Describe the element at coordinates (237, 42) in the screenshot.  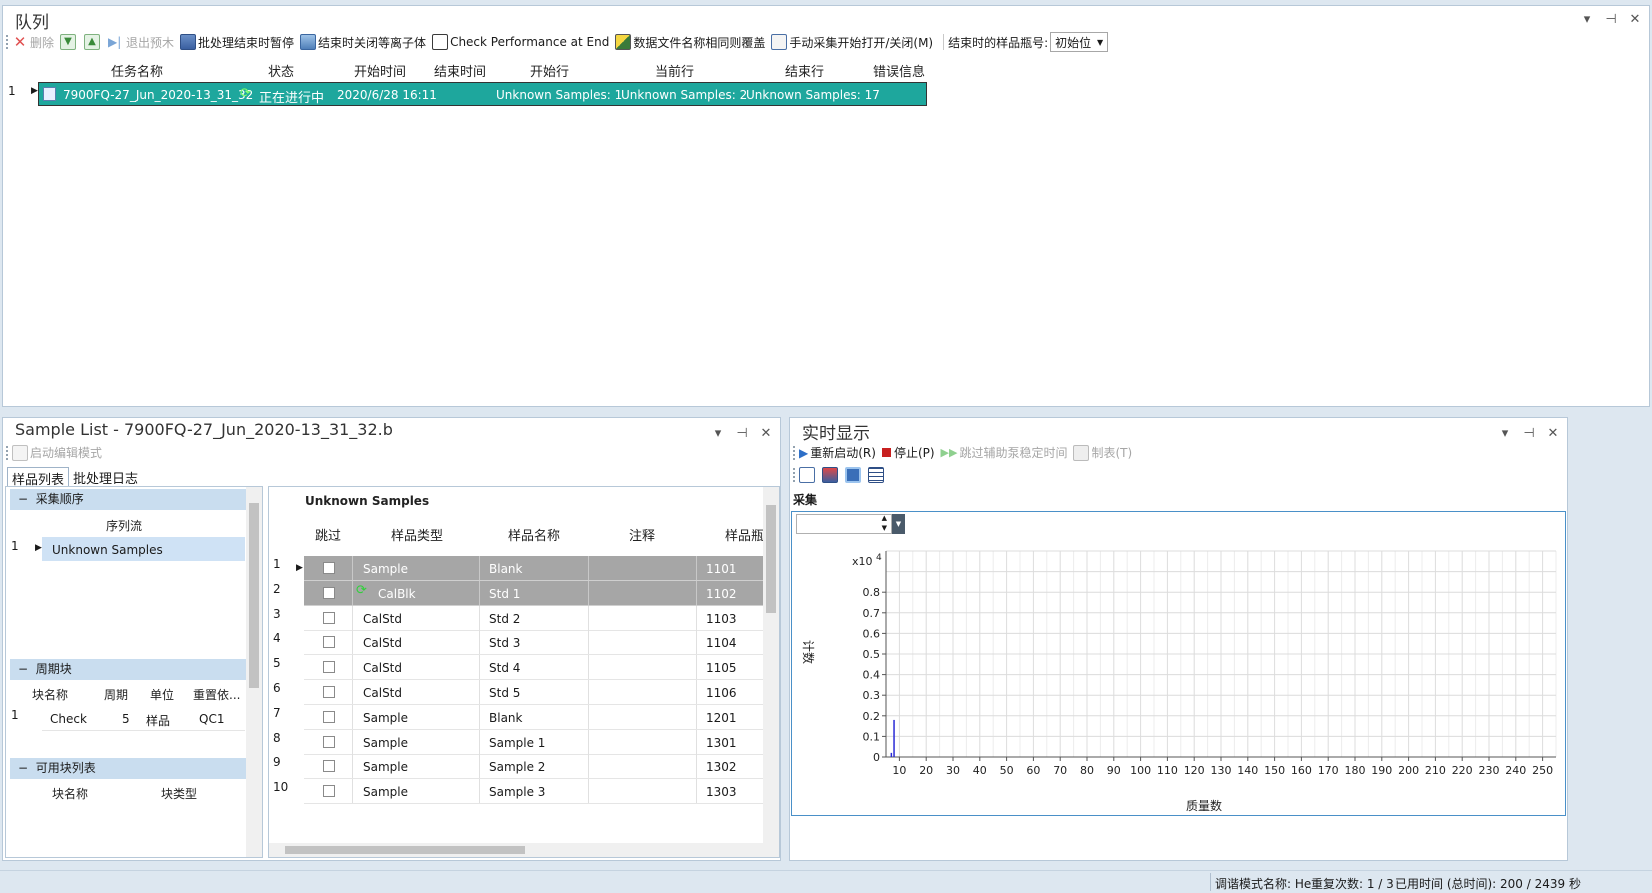
I see `pause-batch-button: 批处理结束时暂停` at that location.